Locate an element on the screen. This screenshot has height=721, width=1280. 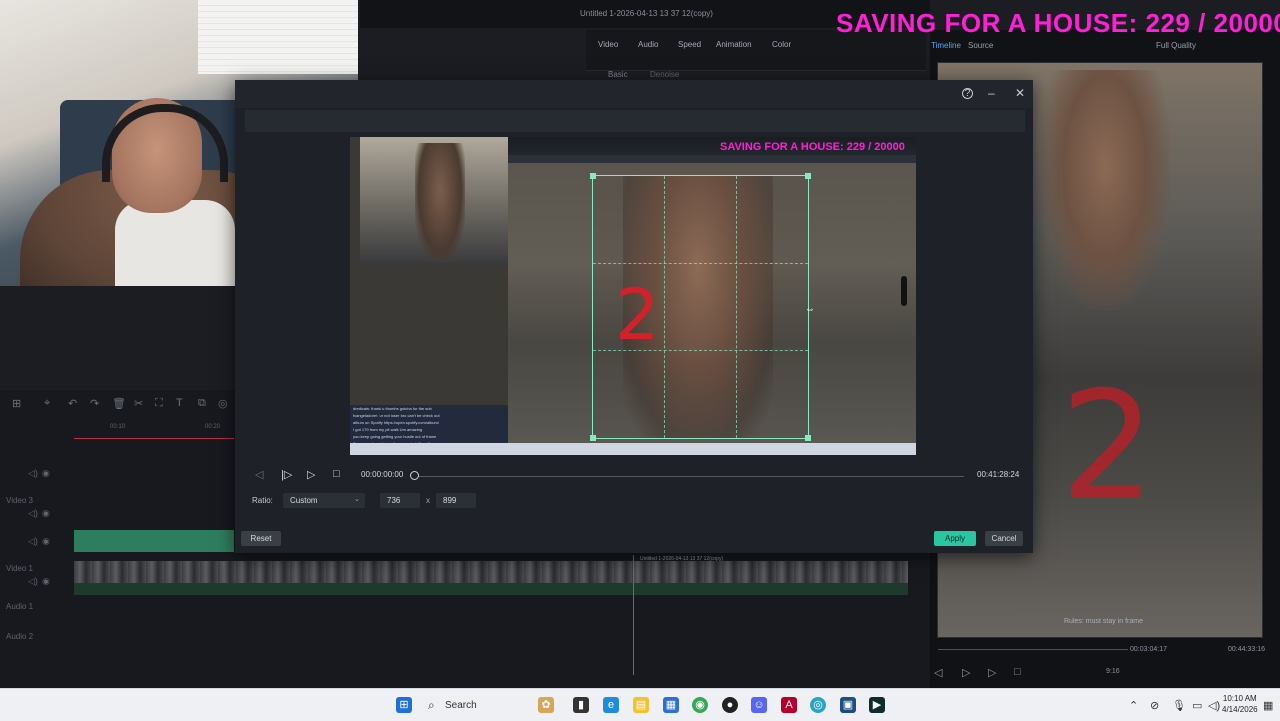
store-icon: ▦ is located at coordinates (671, 705).